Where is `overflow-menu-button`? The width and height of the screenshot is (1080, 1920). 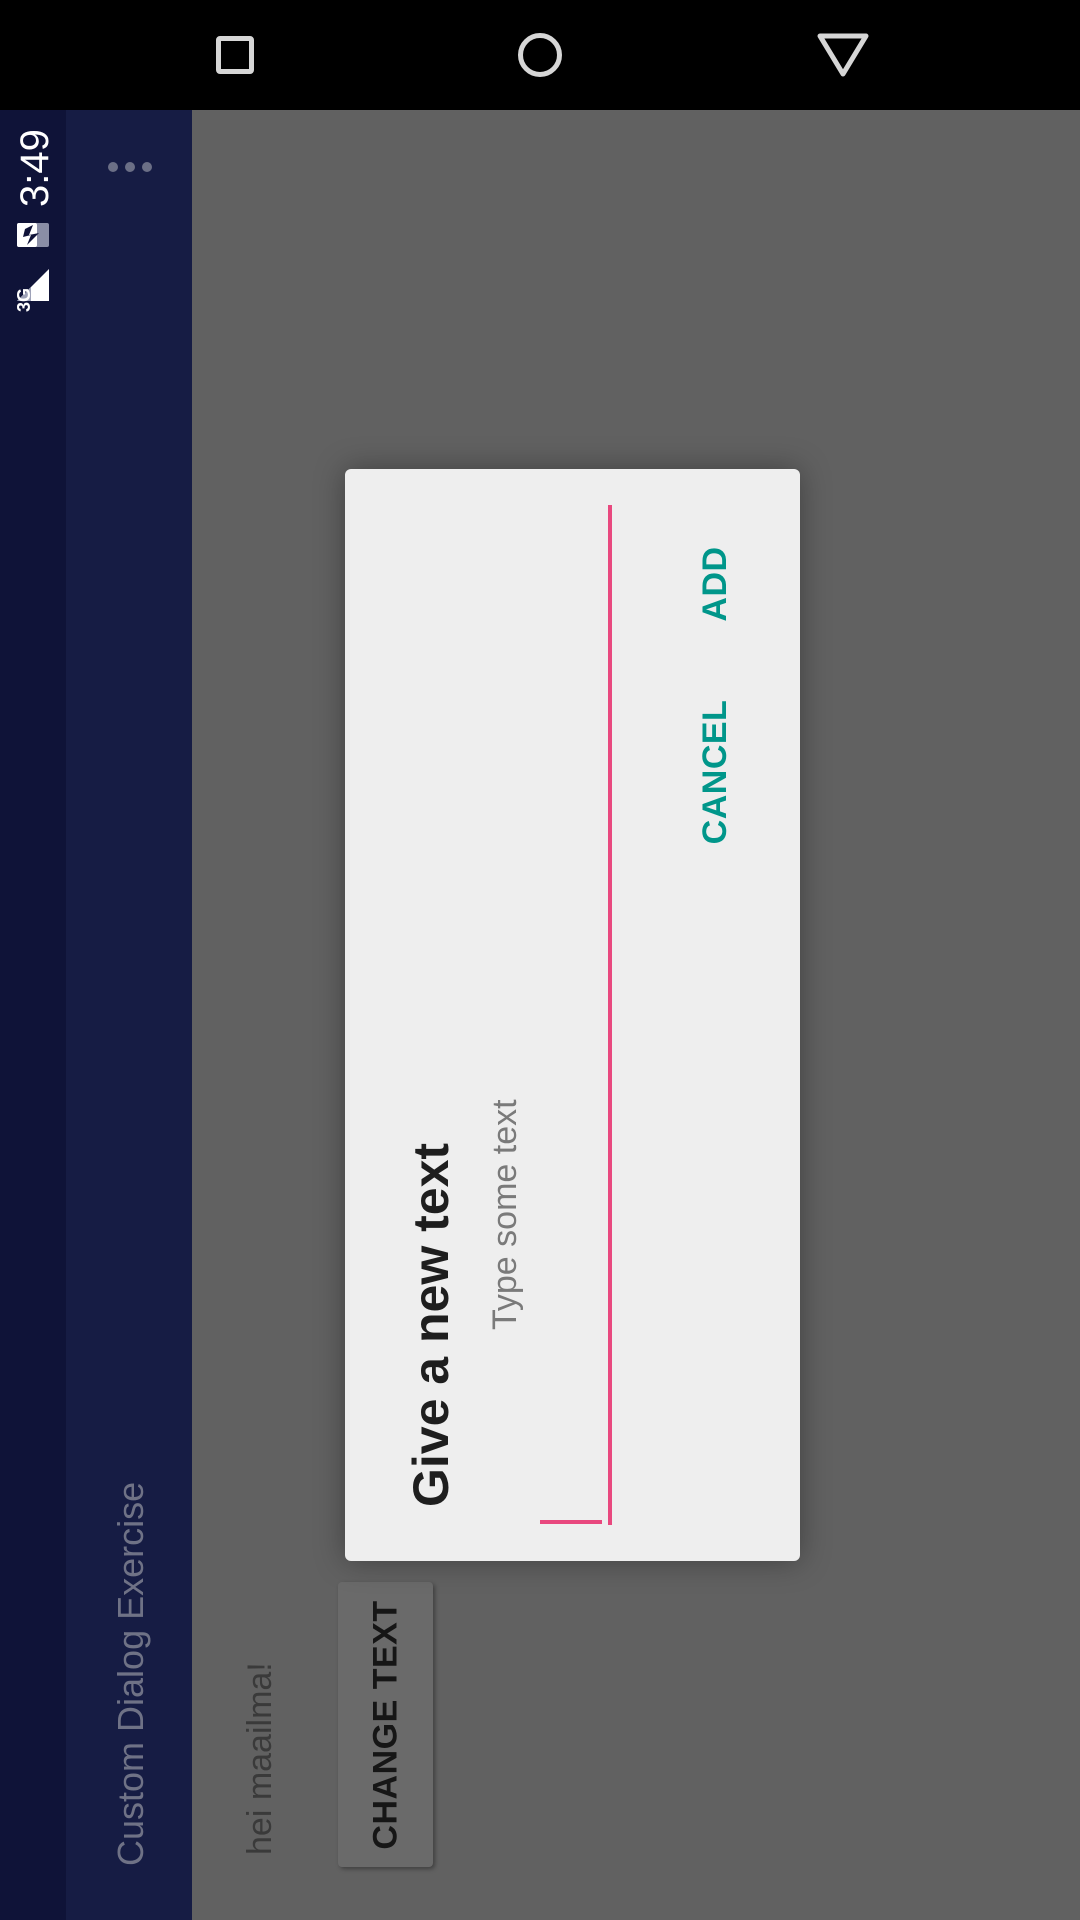
overflow-menu-button is located at coordinates (130, 167).